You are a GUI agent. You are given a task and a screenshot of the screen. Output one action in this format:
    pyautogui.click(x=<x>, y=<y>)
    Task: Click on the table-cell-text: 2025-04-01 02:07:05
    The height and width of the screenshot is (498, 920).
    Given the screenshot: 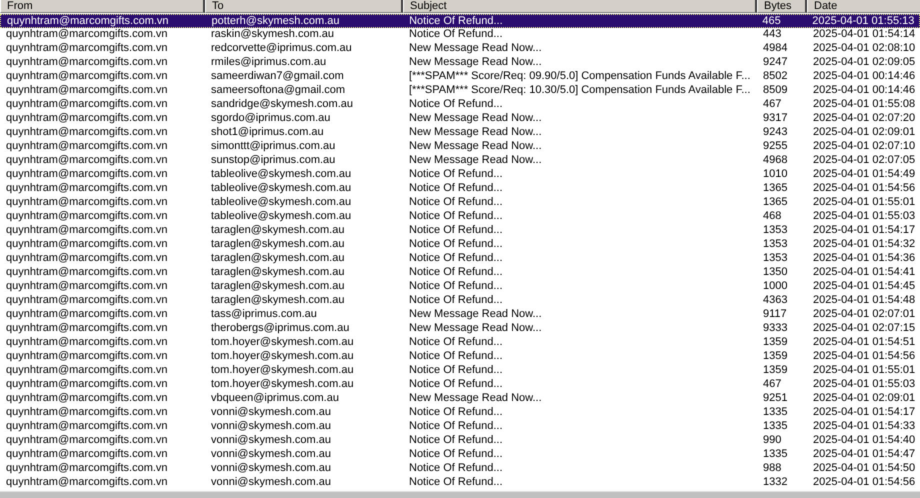 What is the action you would take?
    pyautogui.click(x=864, y=161)
    